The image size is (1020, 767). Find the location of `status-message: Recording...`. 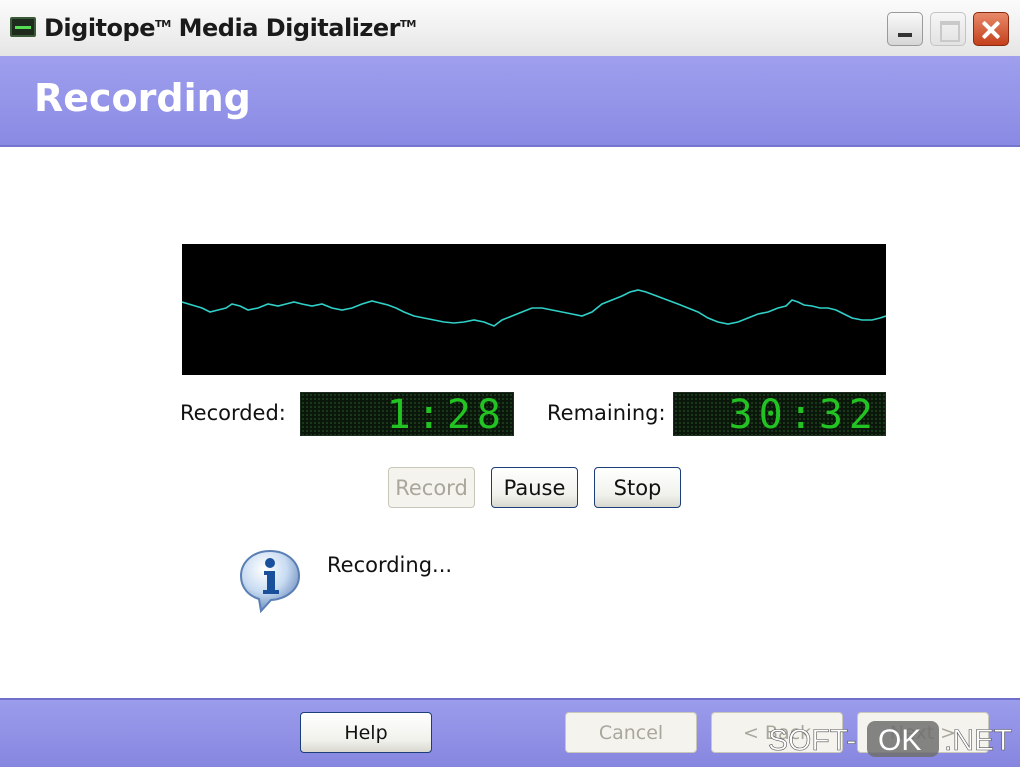

status-message: Recording... is located at coordinates (390, 565).